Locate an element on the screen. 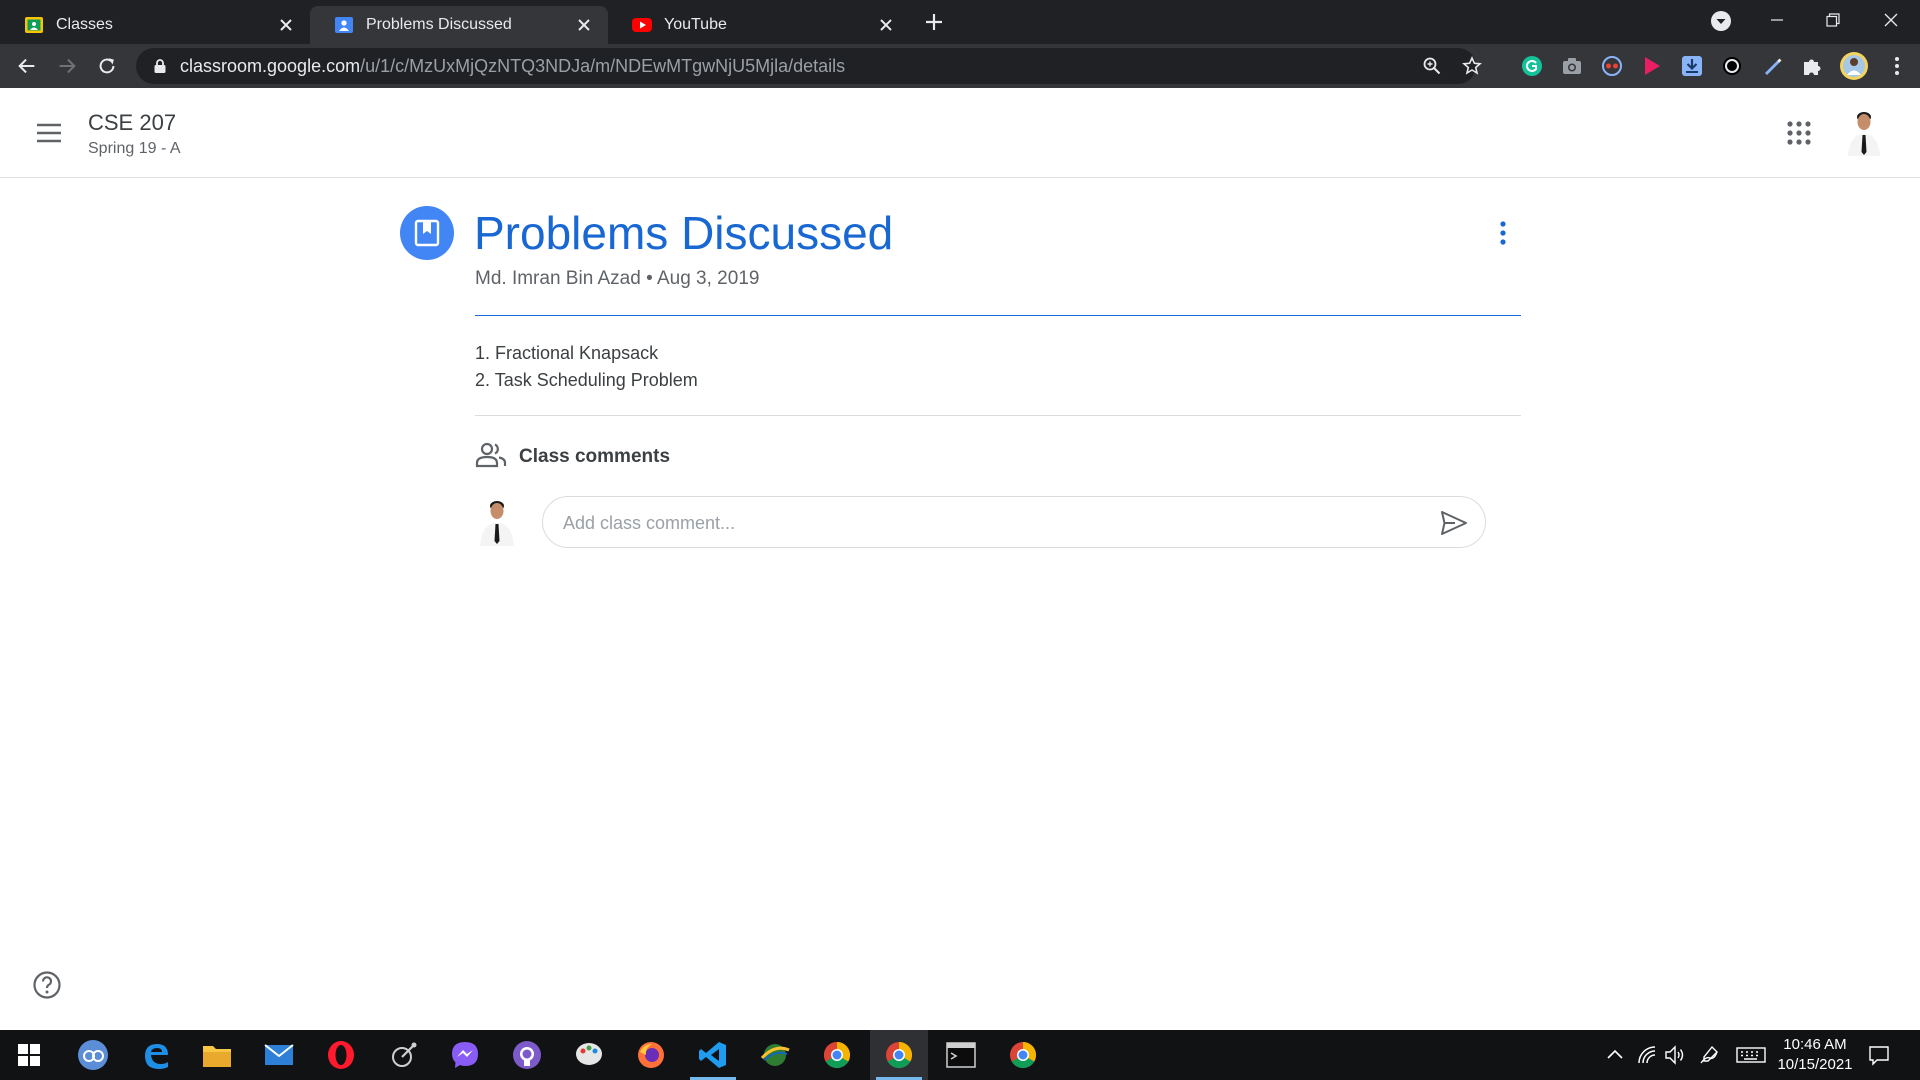 The width and height of the screenshot is (1920, 1080). vscode-icon is located at coordinates (712, 1055).